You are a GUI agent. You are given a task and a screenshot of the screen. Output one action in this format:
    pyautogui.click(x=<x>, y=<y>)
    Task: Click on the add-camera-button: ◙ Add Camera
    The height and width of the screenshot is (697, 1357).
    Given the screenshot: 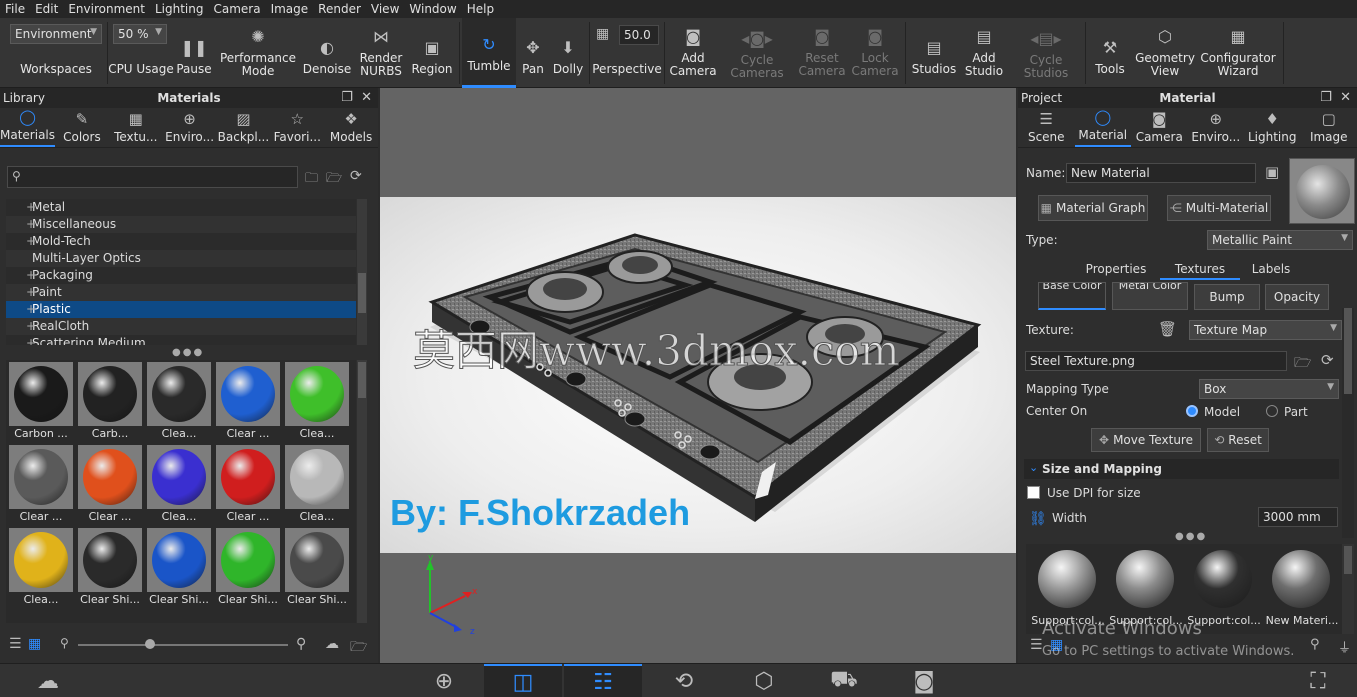 What is the action you would take?
    pyautogui.click(x=693, y=53)
    